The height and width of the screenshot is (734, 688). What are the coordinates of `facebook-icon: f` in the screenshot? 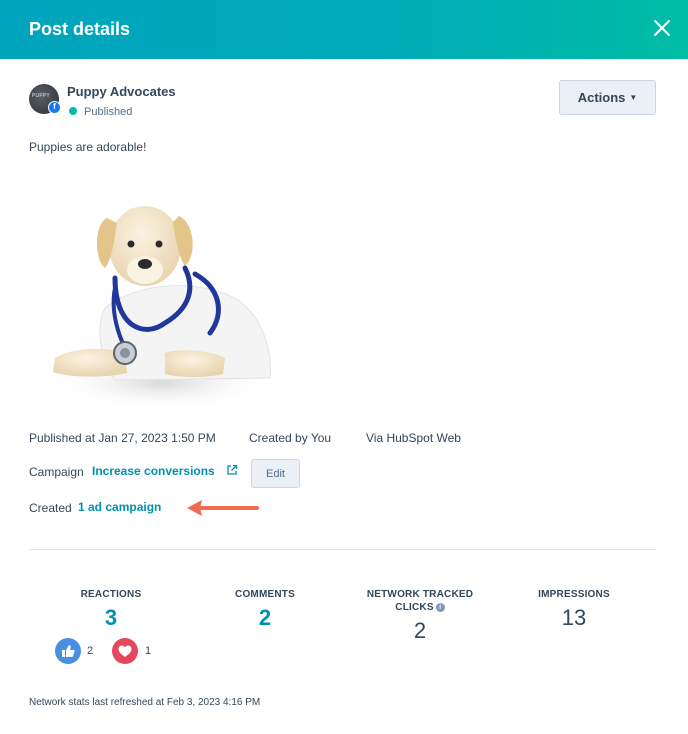 It's located at (54, 107).